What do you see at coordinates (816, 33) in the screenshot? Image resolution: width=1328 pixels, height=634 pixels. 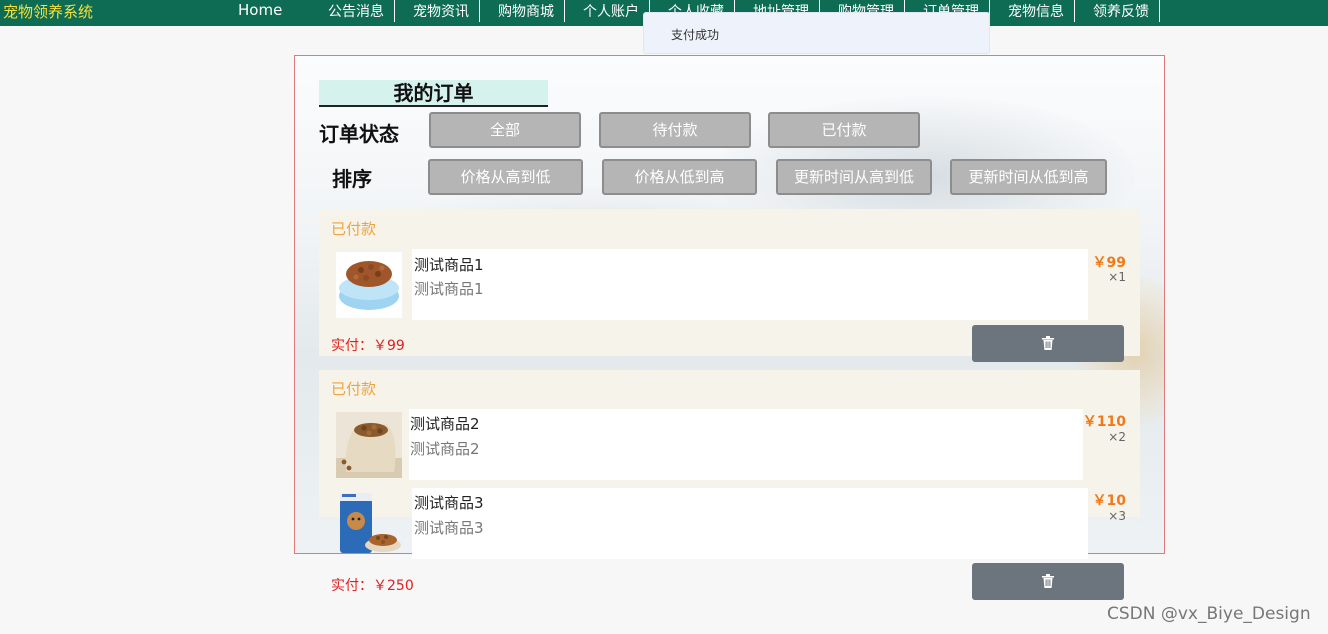 I see `success-toast: 支付成功` at bounding box center [816, 33].